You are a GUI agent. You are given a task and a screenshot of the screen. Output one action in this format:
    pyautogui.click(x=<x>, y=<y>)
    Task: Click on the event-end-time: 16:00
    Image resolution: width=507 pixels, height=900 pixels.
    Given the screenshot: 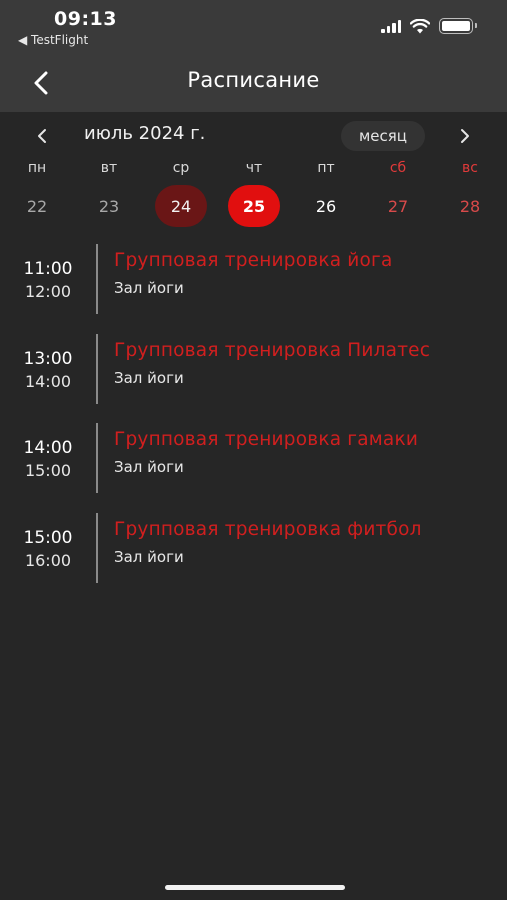 What is the action you would take?
    pyautogui.click(x=48, y=560)
    